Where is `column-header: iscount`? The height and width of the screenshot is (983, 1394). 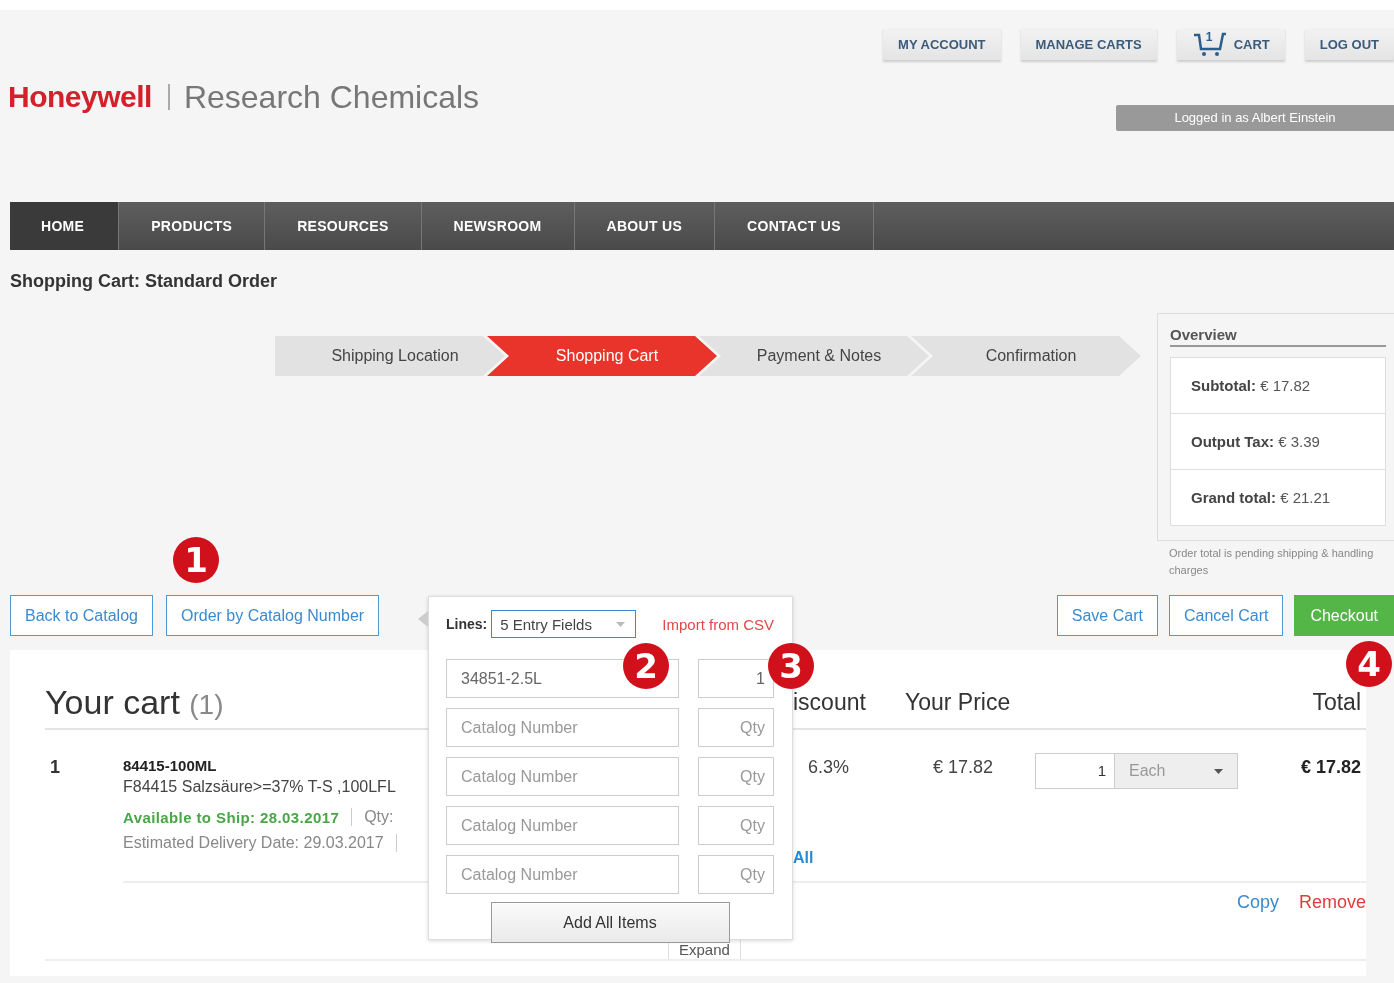 column-header: iscount is located at coordinates (830, 702).